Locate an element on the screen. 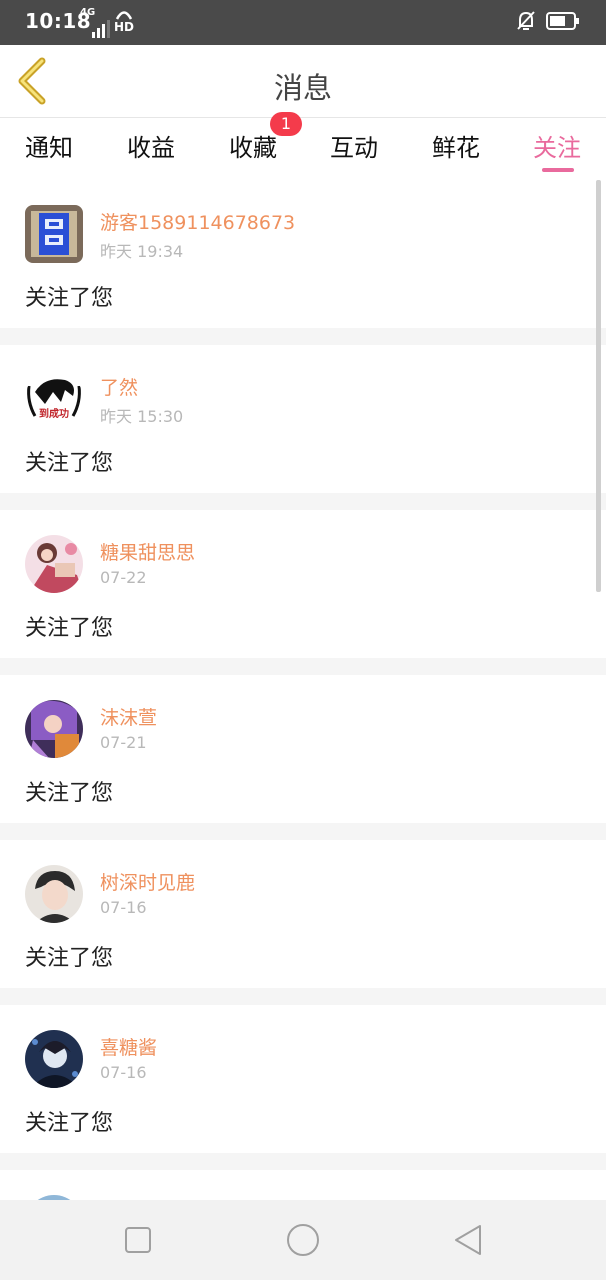 This screenshot has height=1280, width=606. list-item: 沫沫萱 07-21 关注了您 is located at coordinates (303, 749).